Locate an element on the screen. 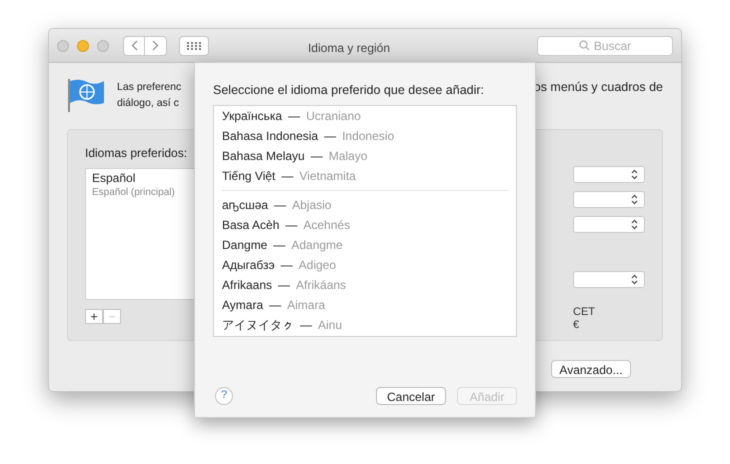 Image resolution: width=730 pixels, height=464 pixels. region-text: € is located at coordinates (576, 325).